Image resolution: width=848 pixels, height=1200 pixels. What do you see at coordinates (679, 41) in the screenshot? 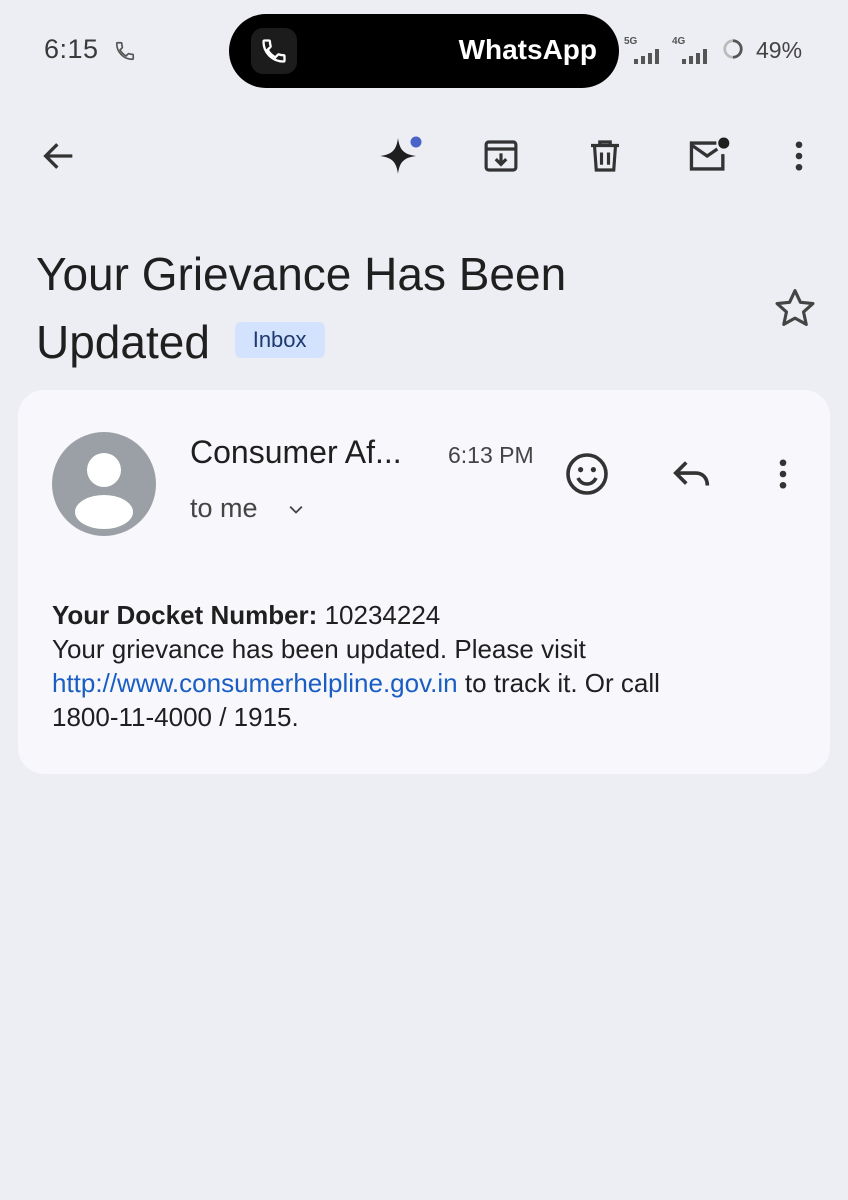
I see `network-4g-label: 4G` at bounding box center [679, 41].